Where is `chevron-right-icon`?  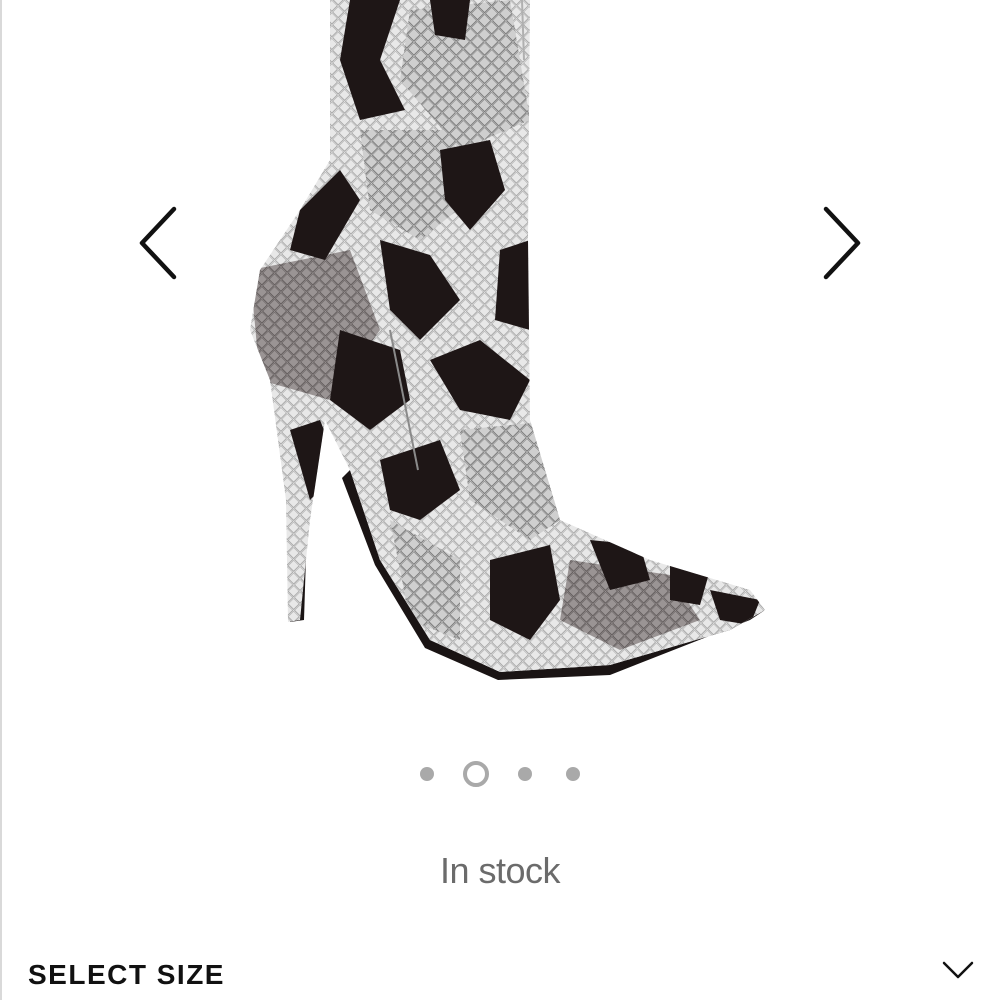 chevron-right-icon is located at coordinates (842, 243).